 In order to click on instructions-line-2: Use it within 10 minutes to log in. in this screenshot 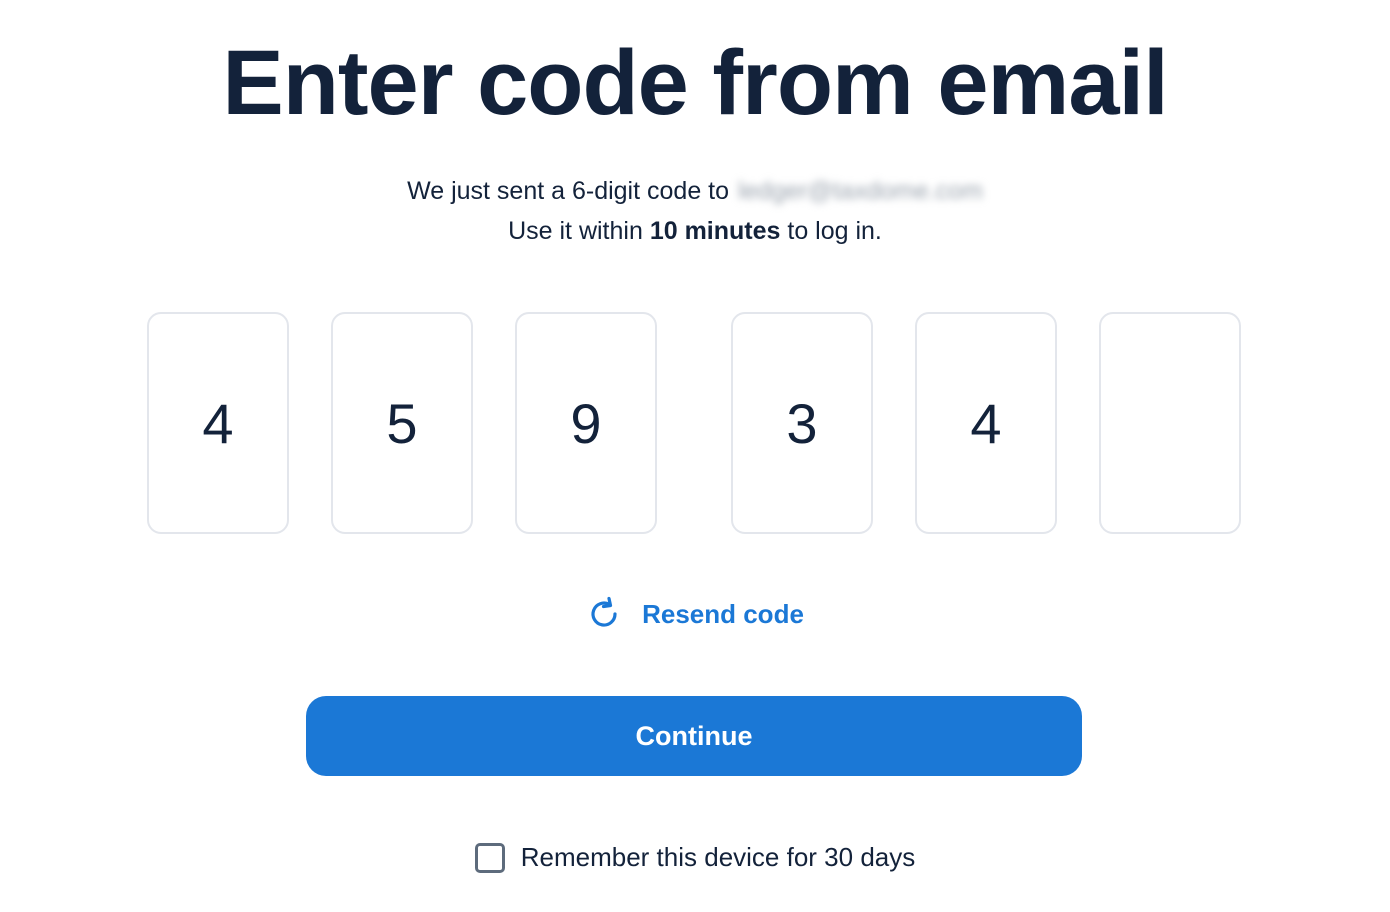, I will do `click(695, 231)`.